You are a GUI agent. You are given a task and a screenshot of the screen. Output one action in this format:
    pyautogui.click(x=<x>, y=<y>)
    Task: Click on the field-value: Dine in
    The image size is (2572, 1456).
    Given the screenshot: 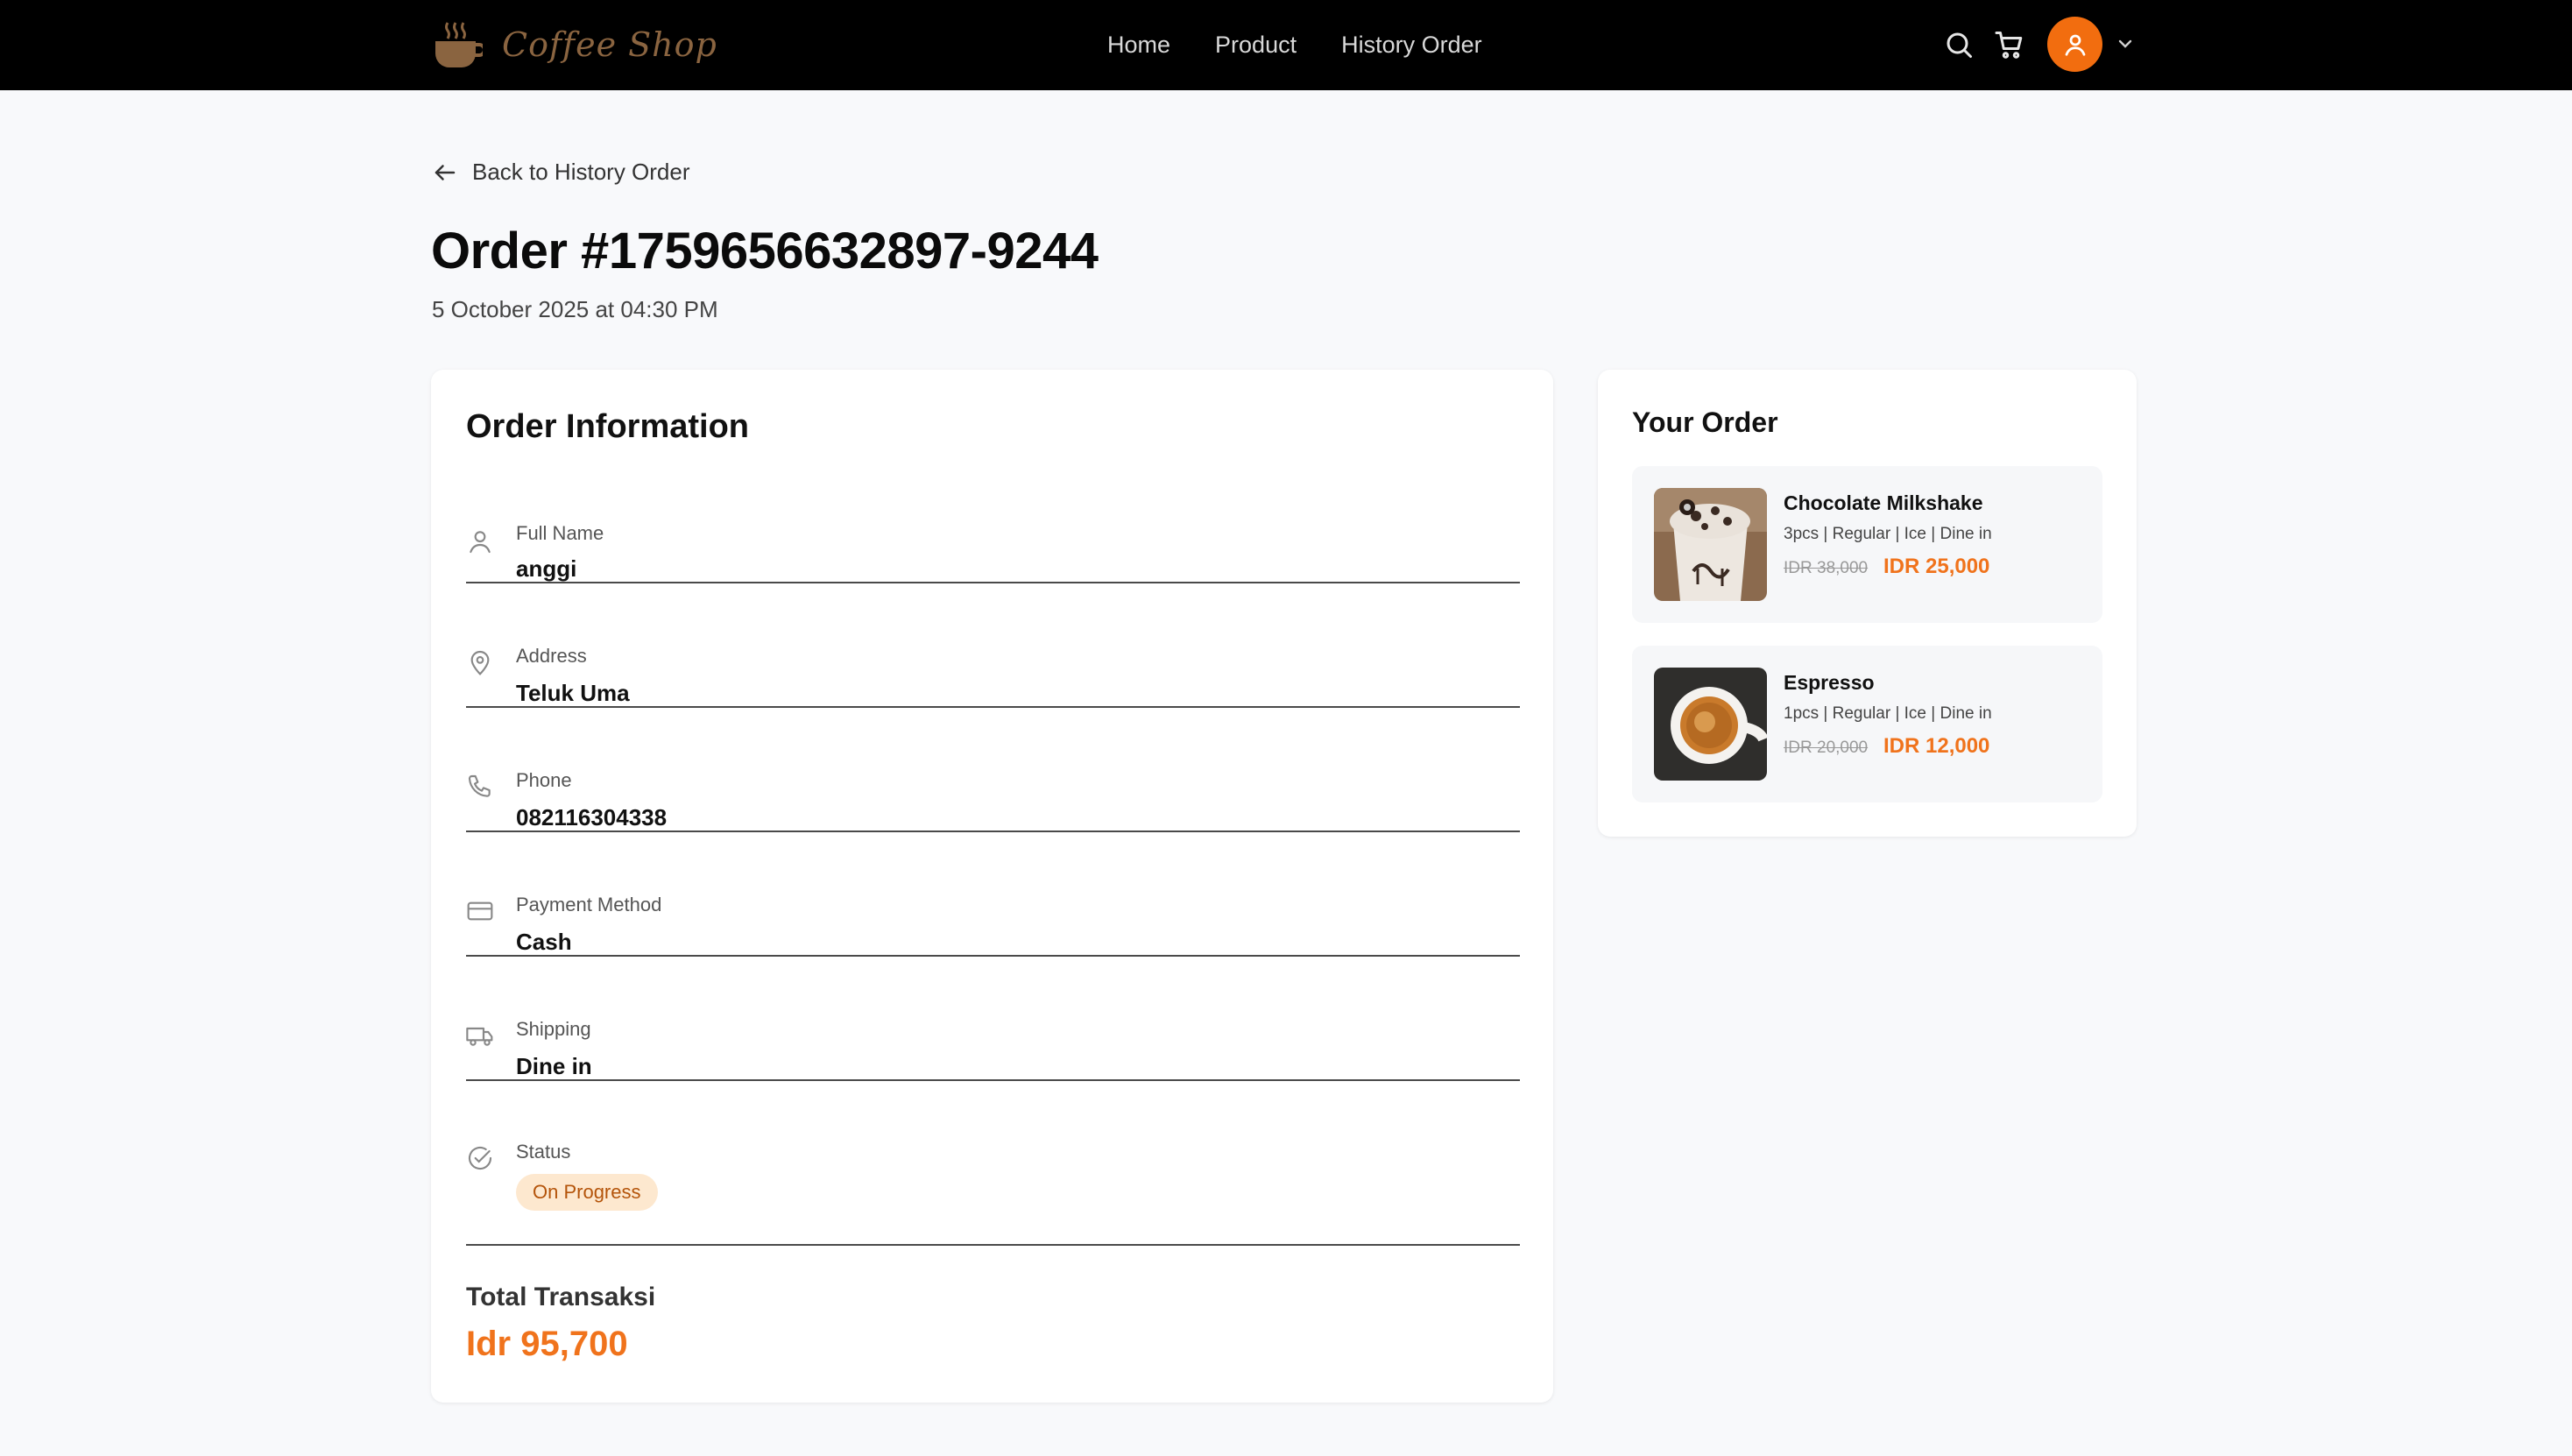 What is the action you would take?
    pyautogui.click(x=554, y=1066)
    